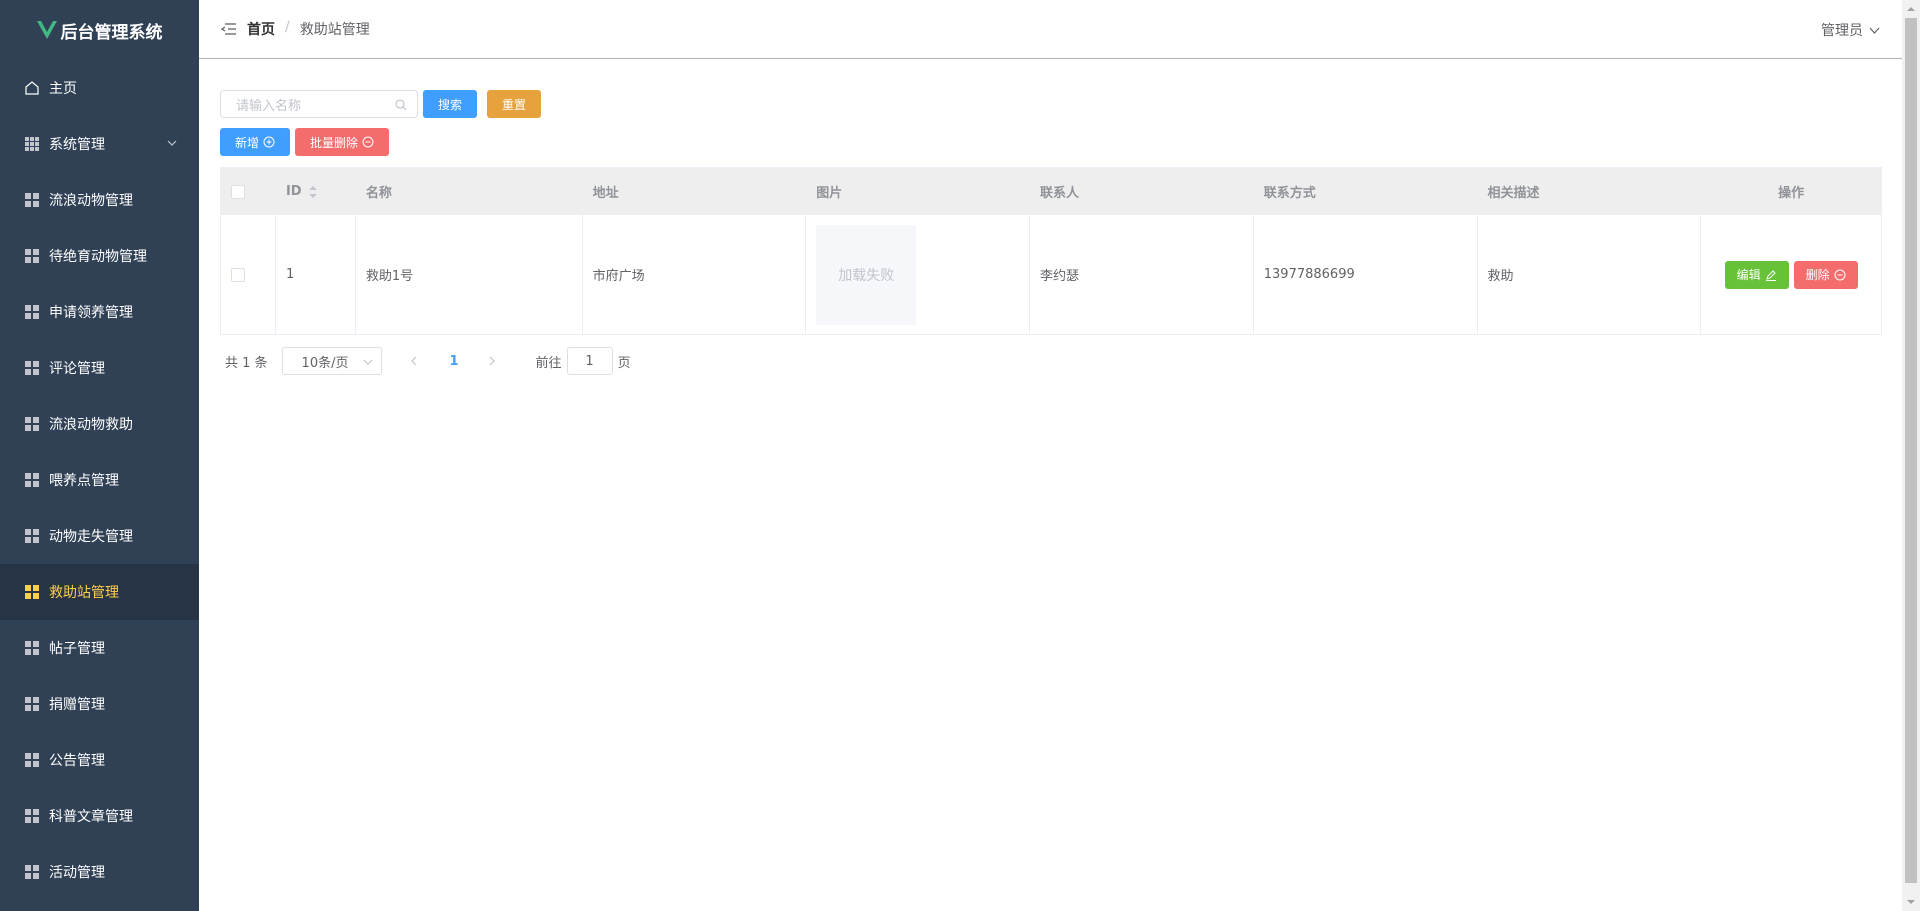  Describe the element at coordinates (248, 274) in the screenshot. I see `row-select` at that location.